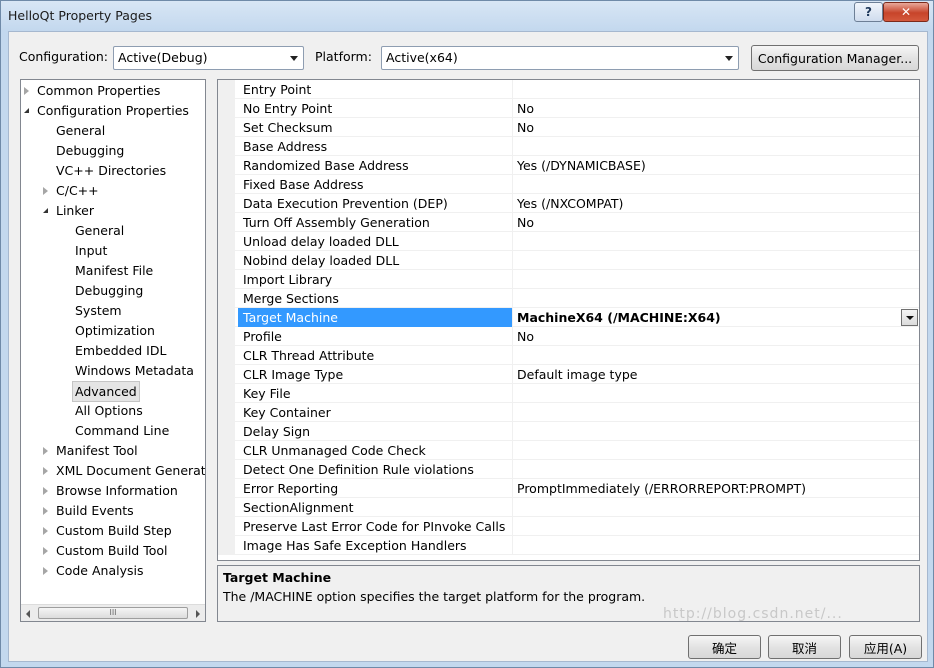 This screenshot has width=934, height=668. I want to click on property-row: Entry Point, so click(568, 89).